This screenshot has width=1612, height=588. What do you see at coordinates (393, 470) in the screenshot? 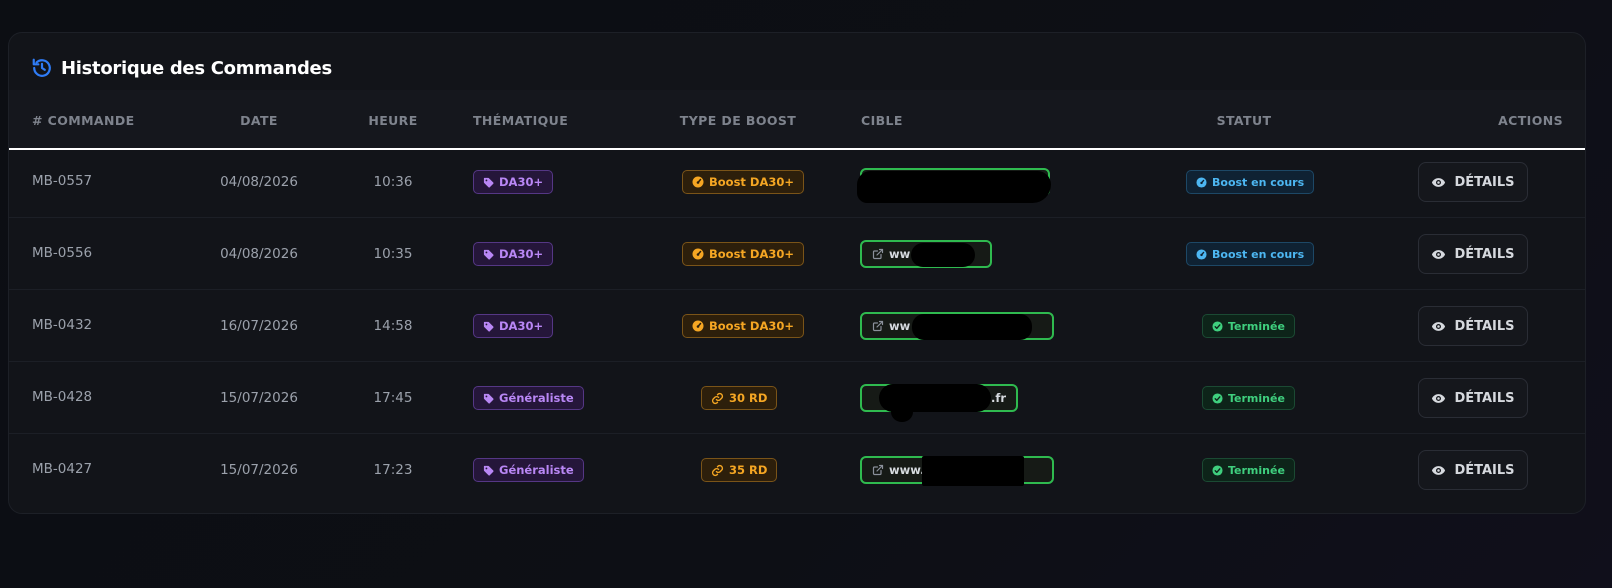
I see `order-time: 17:23` at bounding box center [393, 470].